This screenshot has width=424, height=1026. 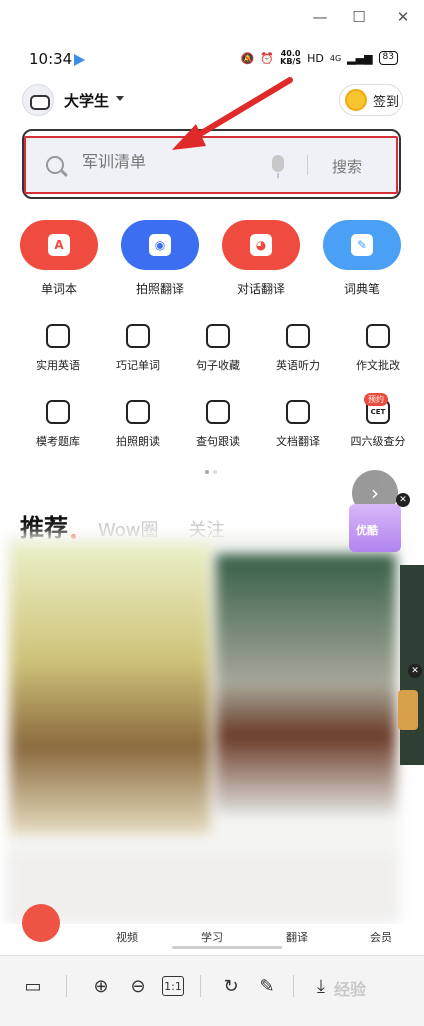 I want to click on signin-label: 签到, so click(x=386, y=102).